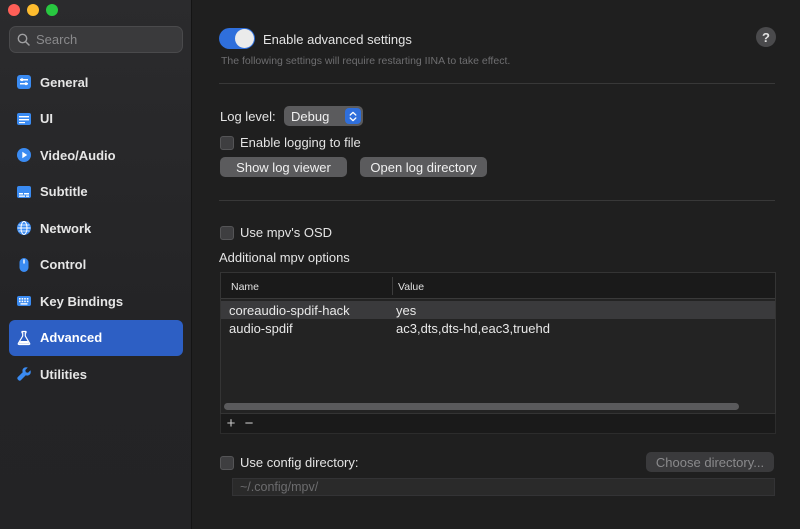 The height and width of the screenshot is (529, 800). Describe the element at coordinates (498, 286) in the screenshot. I see `table-header: Name Value` at that location.